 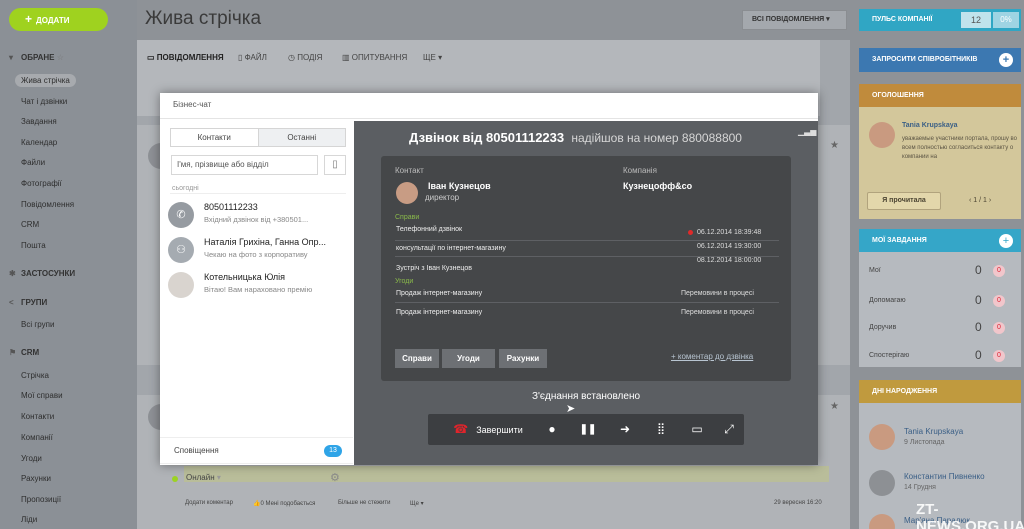 What do you see at coordinates (28, 302) in the screenshot?
I see `section-groups: < ГРУПИ` at bounding box center [28, 302].